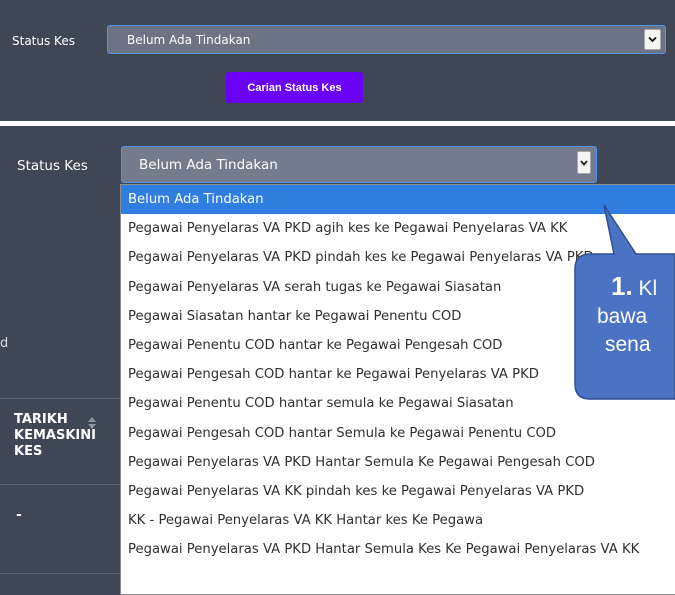  What do you see at coordinates (648, 288) in the screenshot?
I see `callout-line1: Kl` at bounding box center [648, 288].